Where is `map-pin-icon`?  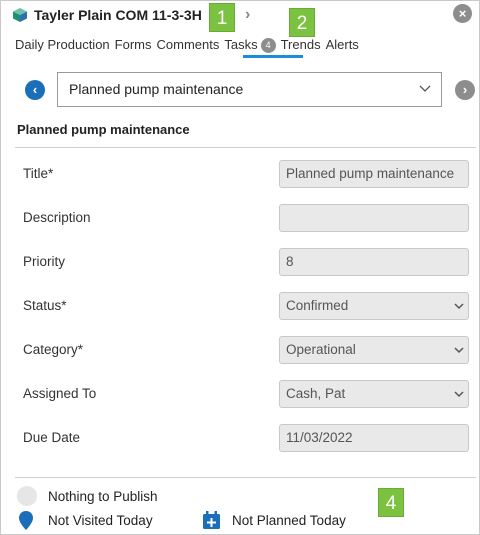 map-pin-icon is located at coordinates (26, 520).